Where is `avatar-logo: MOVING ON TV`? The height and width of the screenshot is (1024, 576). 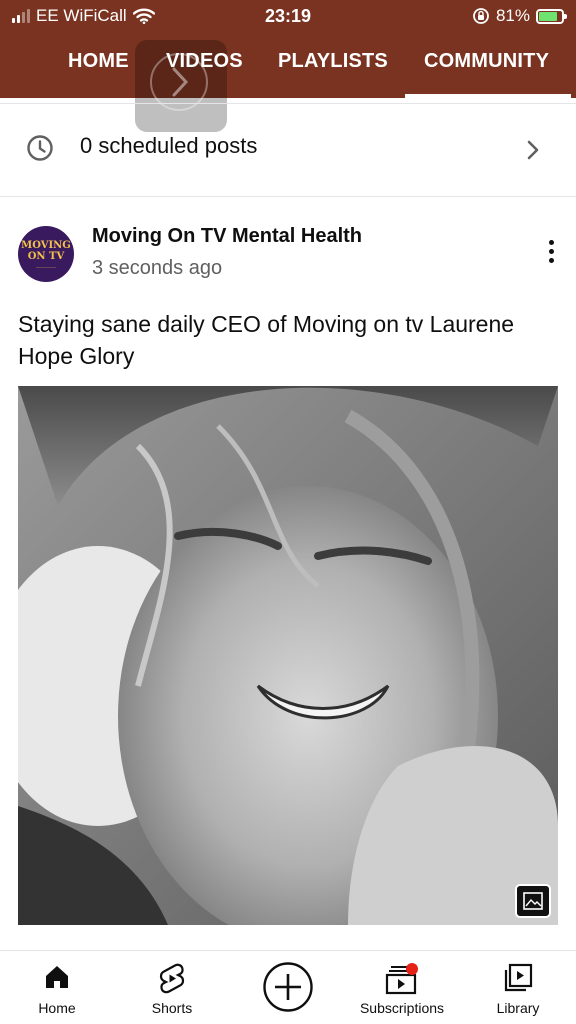
avatar-logo: MOVING ON TV is located at coordinates (46, 251).